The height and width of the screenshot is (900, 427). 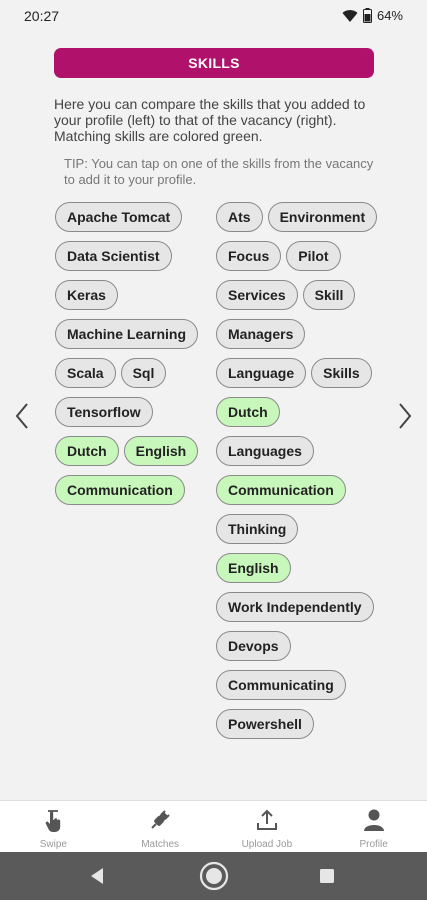 I want to click on vacancy-skill-chip: Skill, so click(x=329, y=295).